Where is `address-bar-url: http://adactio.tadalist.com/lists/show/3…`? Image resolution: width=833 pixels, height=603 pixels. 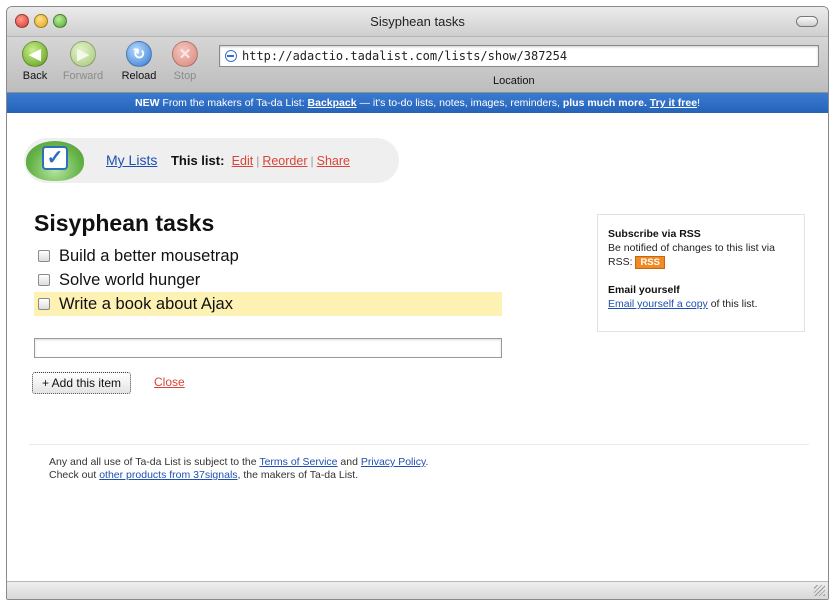 address-bar-url: http://adactio.tadalist.com/lists/show/3… is located at coordinates (405, 56).